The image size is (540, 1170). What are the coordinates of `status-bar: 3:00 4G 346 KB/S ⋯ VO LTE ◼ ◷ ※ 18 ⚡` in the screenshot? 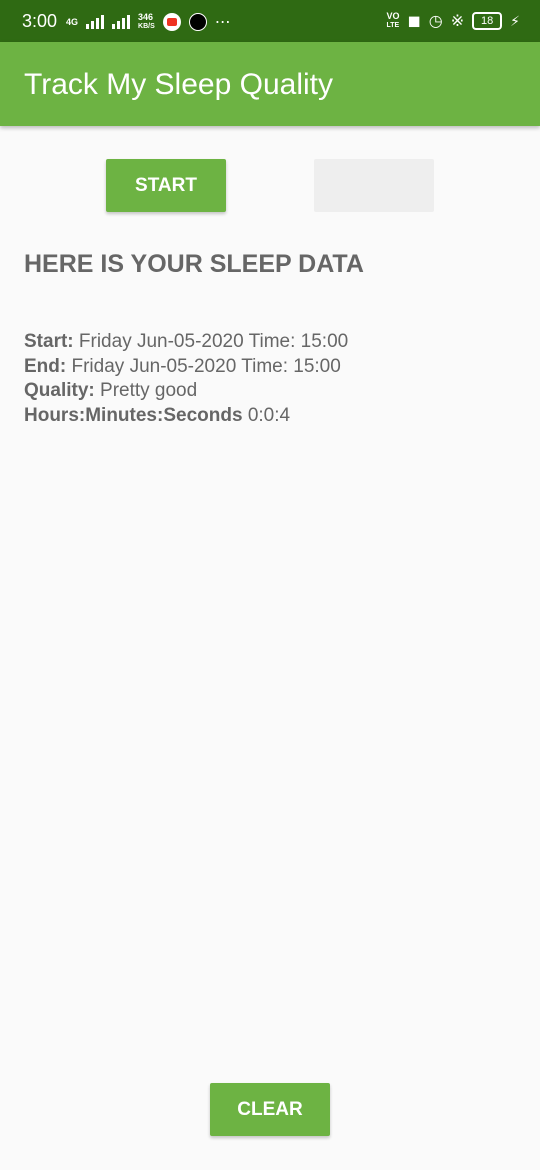 It's located at (270, 21).